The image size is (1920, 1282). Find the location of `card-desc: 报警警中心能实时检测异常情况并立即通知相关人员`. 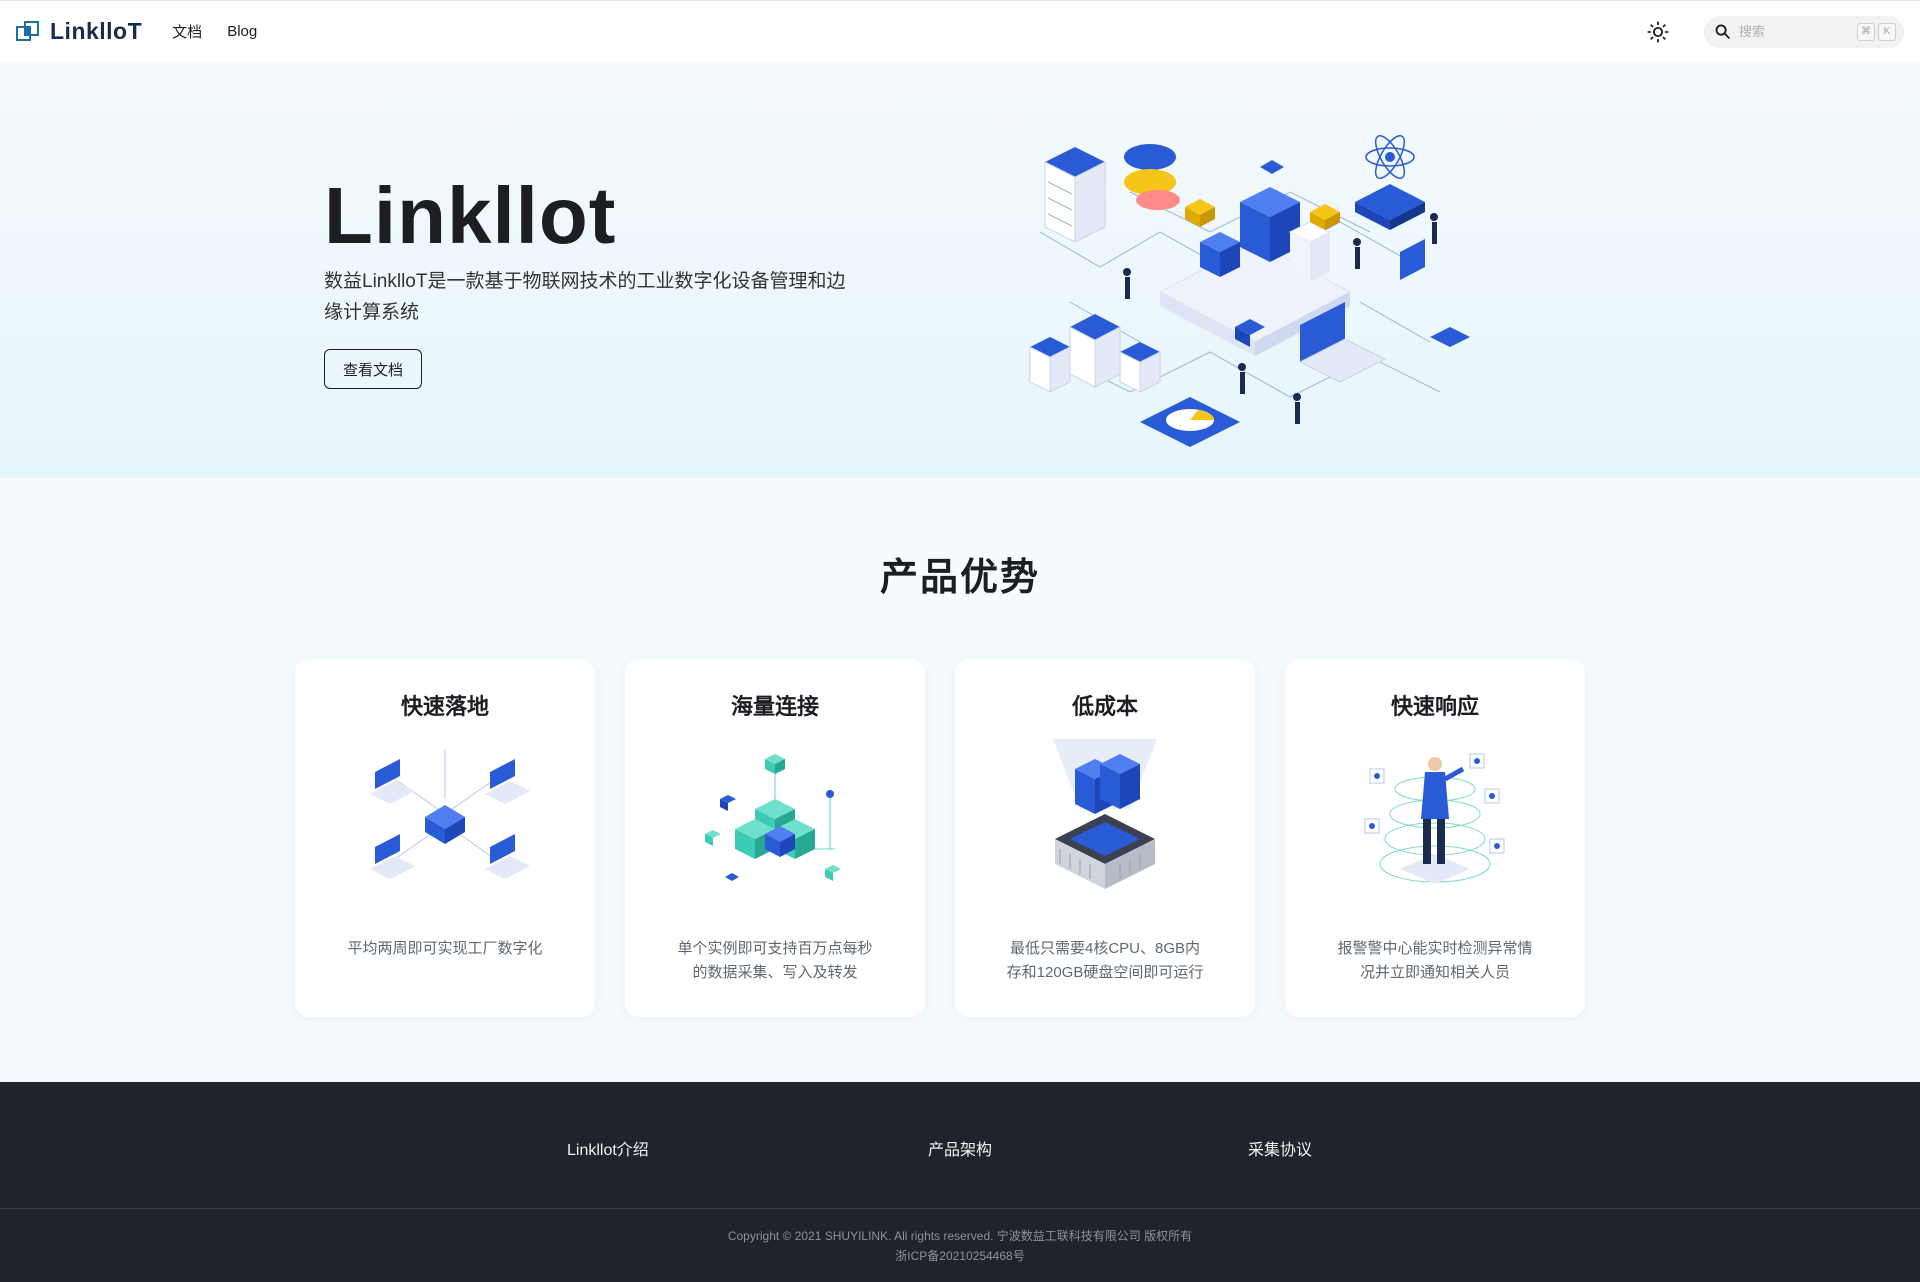

card-desc: 报警警中心能实时检测异常情况并立即通知相关人员 is located at coordinates (1435, 960).